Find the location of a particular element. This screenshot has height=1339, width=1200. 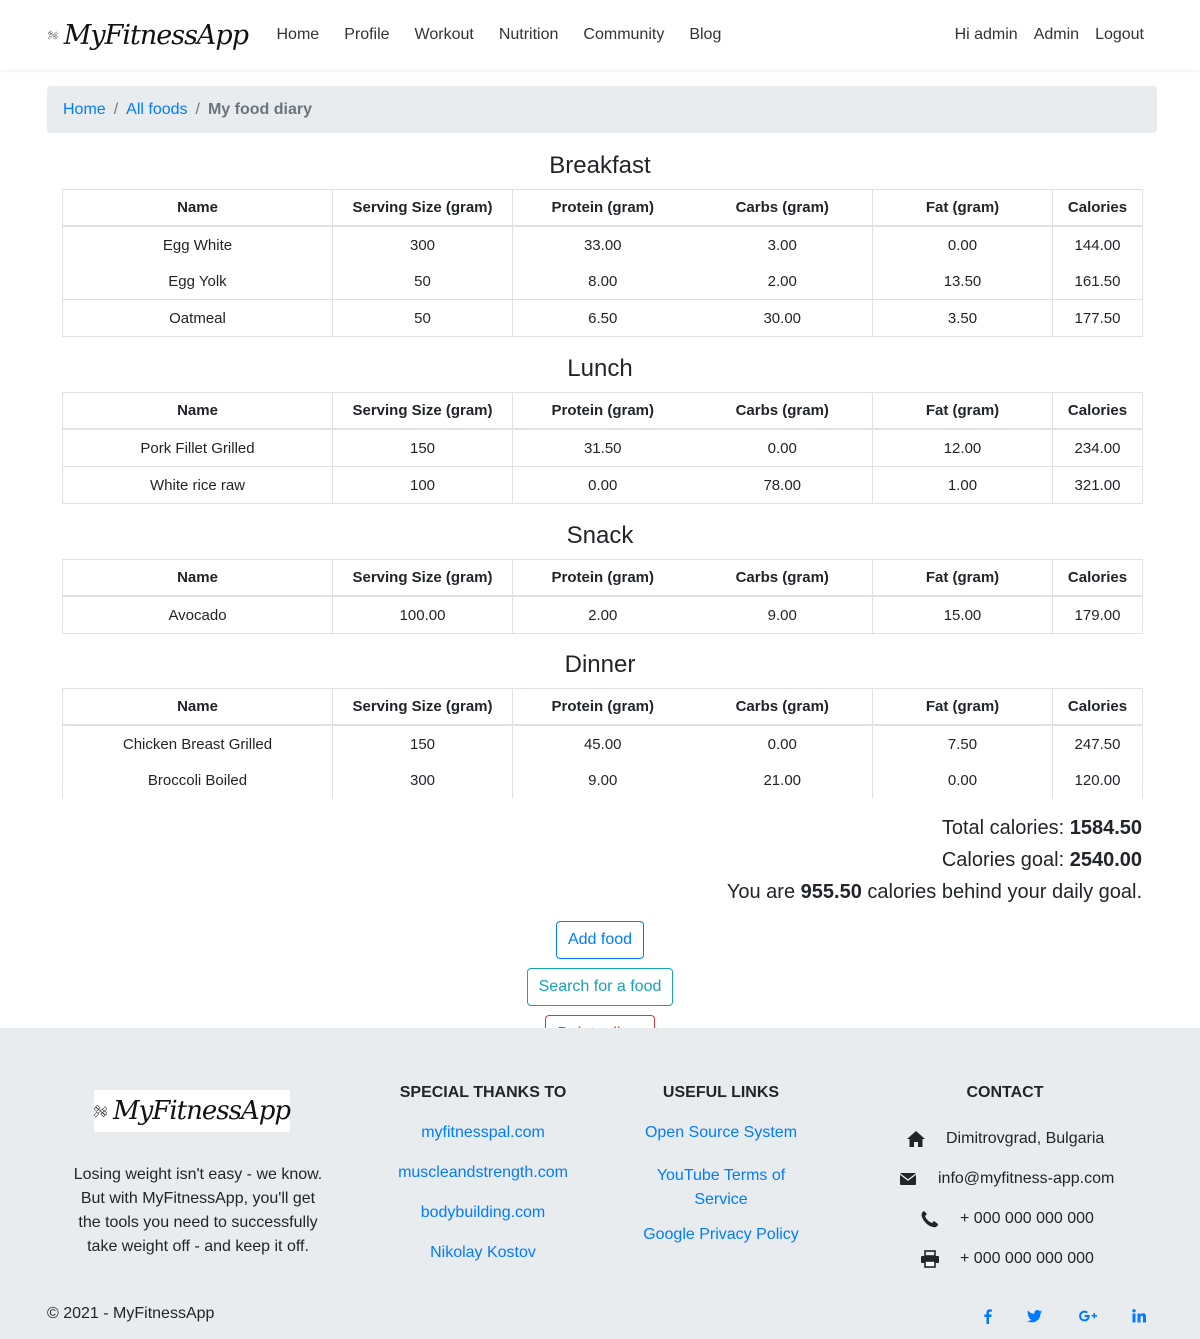

calories-goal: Calories goal: 2540.00 is located at coordinates (602, 860).